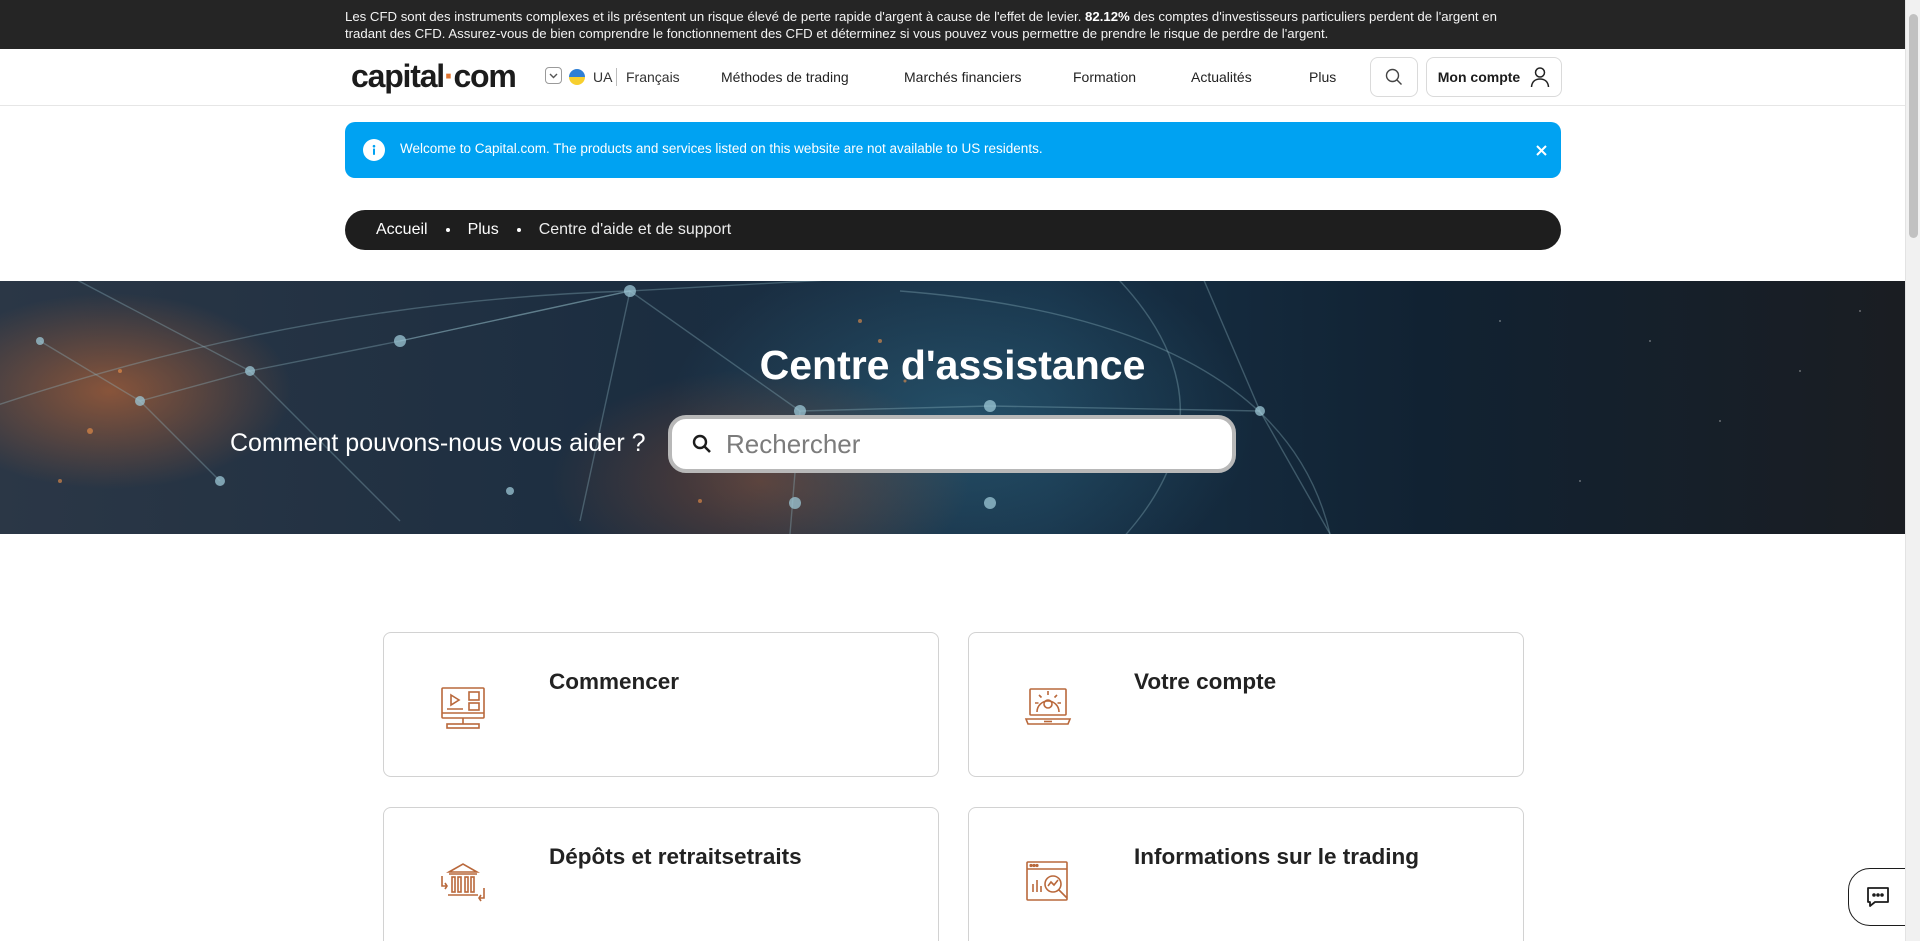 The image size is (1920, 941). What do you see at coordinates (1912, 470) in the screenshot?
I see `page-scrollbar` at bounding box center [1912, 470].